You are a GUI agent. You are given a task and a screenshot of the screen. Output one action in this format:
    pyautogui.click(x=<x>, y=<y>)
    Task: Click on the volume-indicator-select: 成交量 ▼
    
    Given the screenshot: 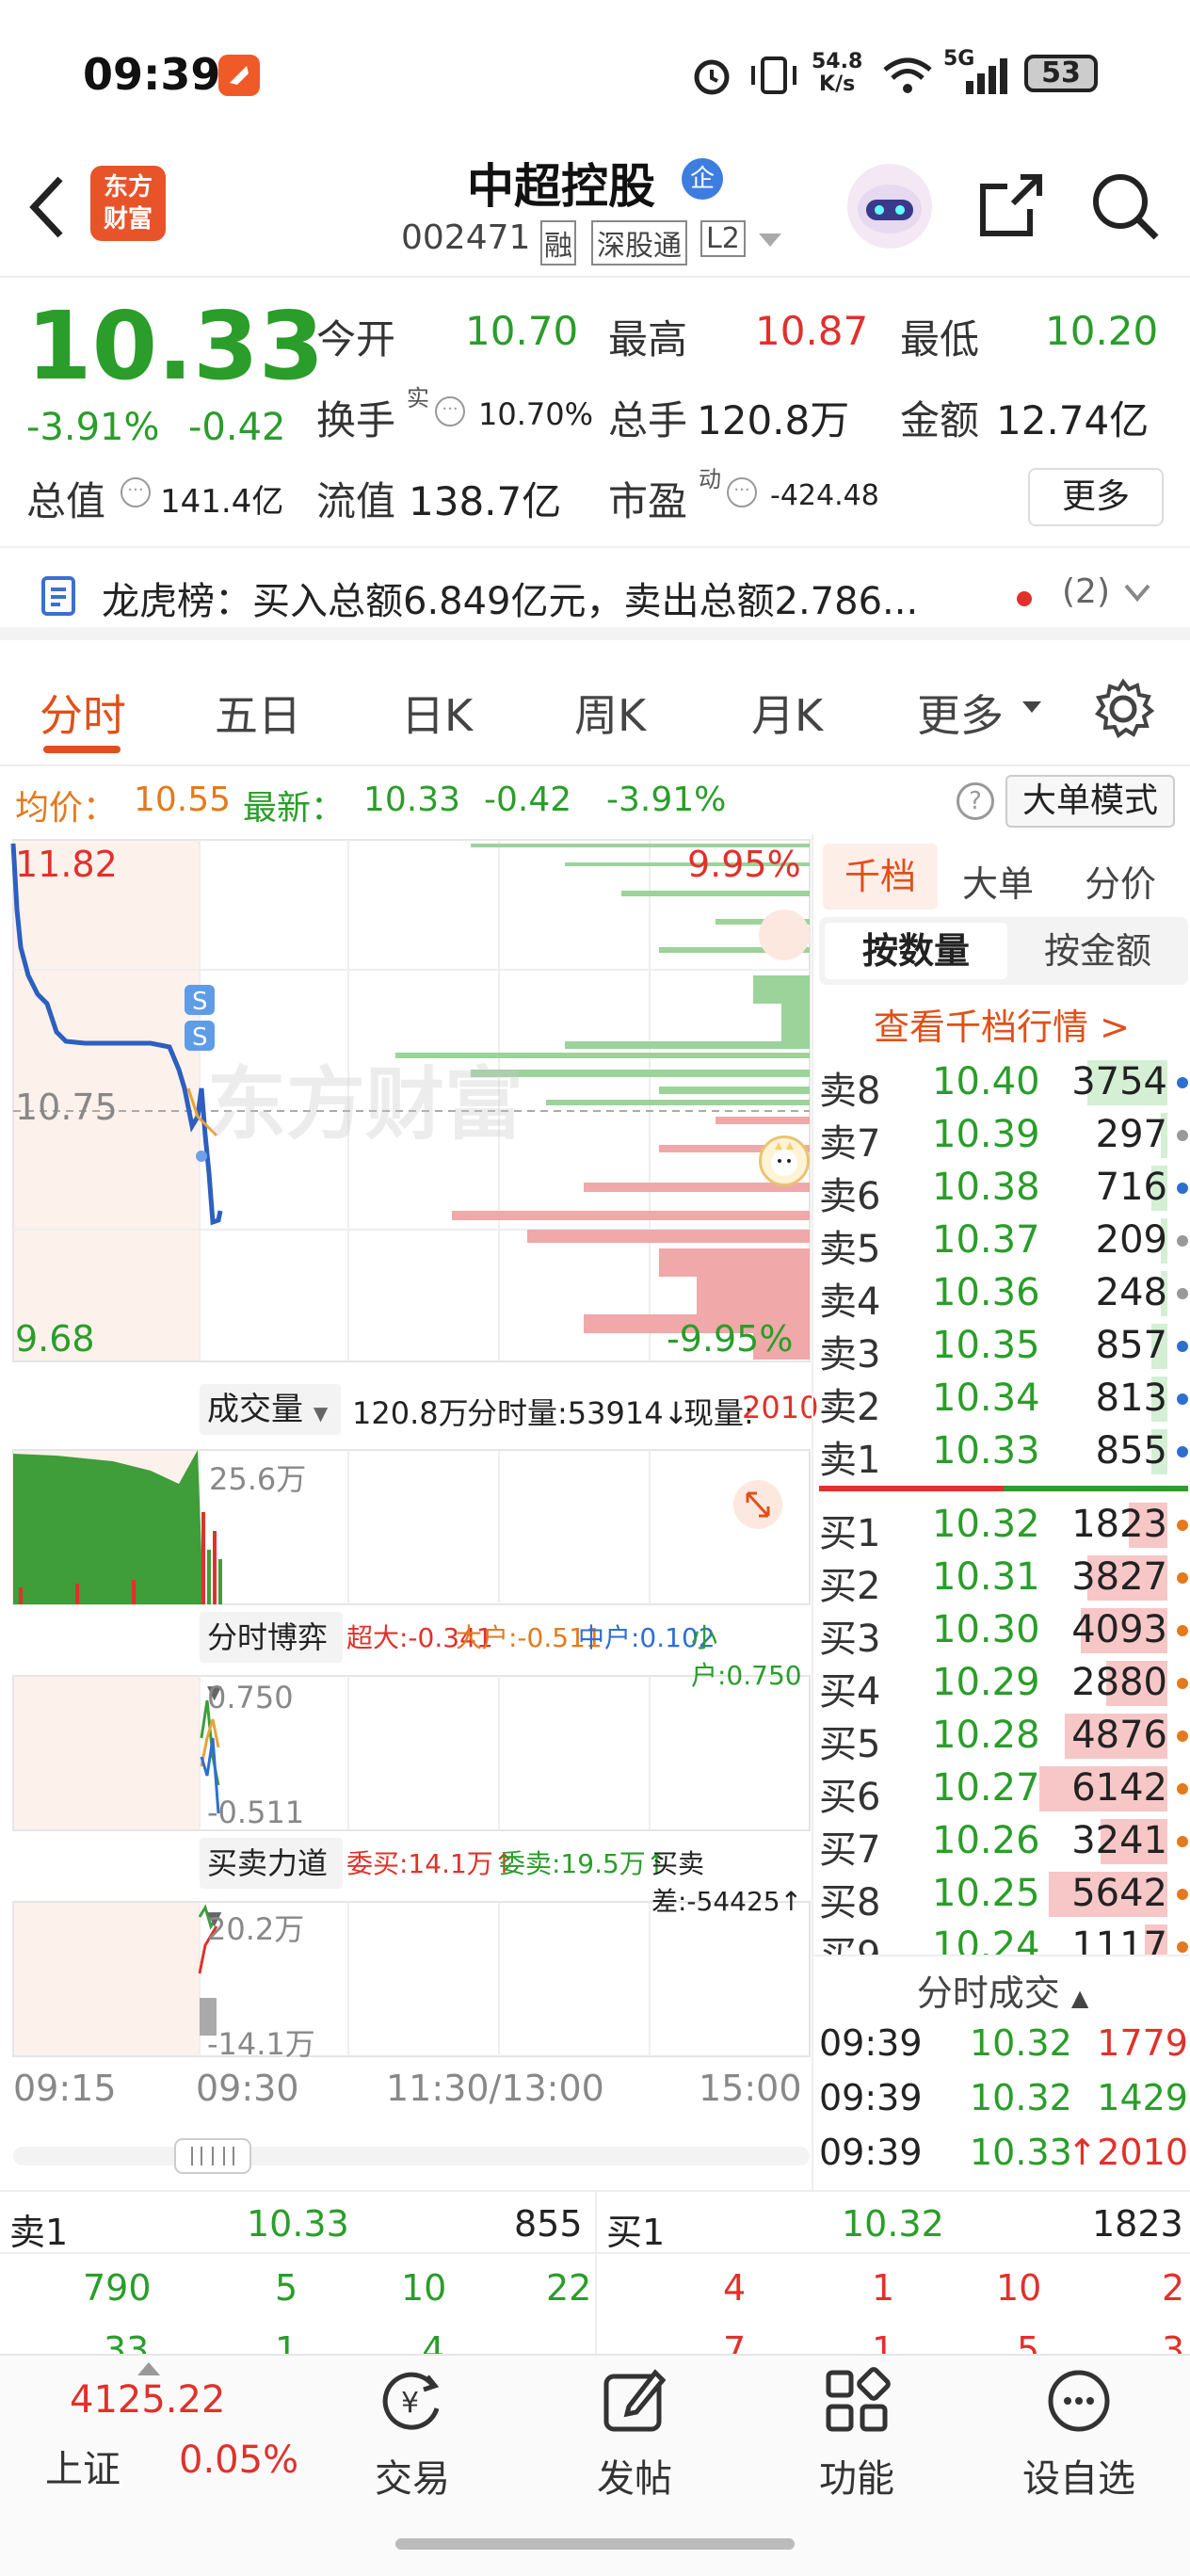 What is the action you would take?
    pyautogui.click(x=270, y=1409)
    